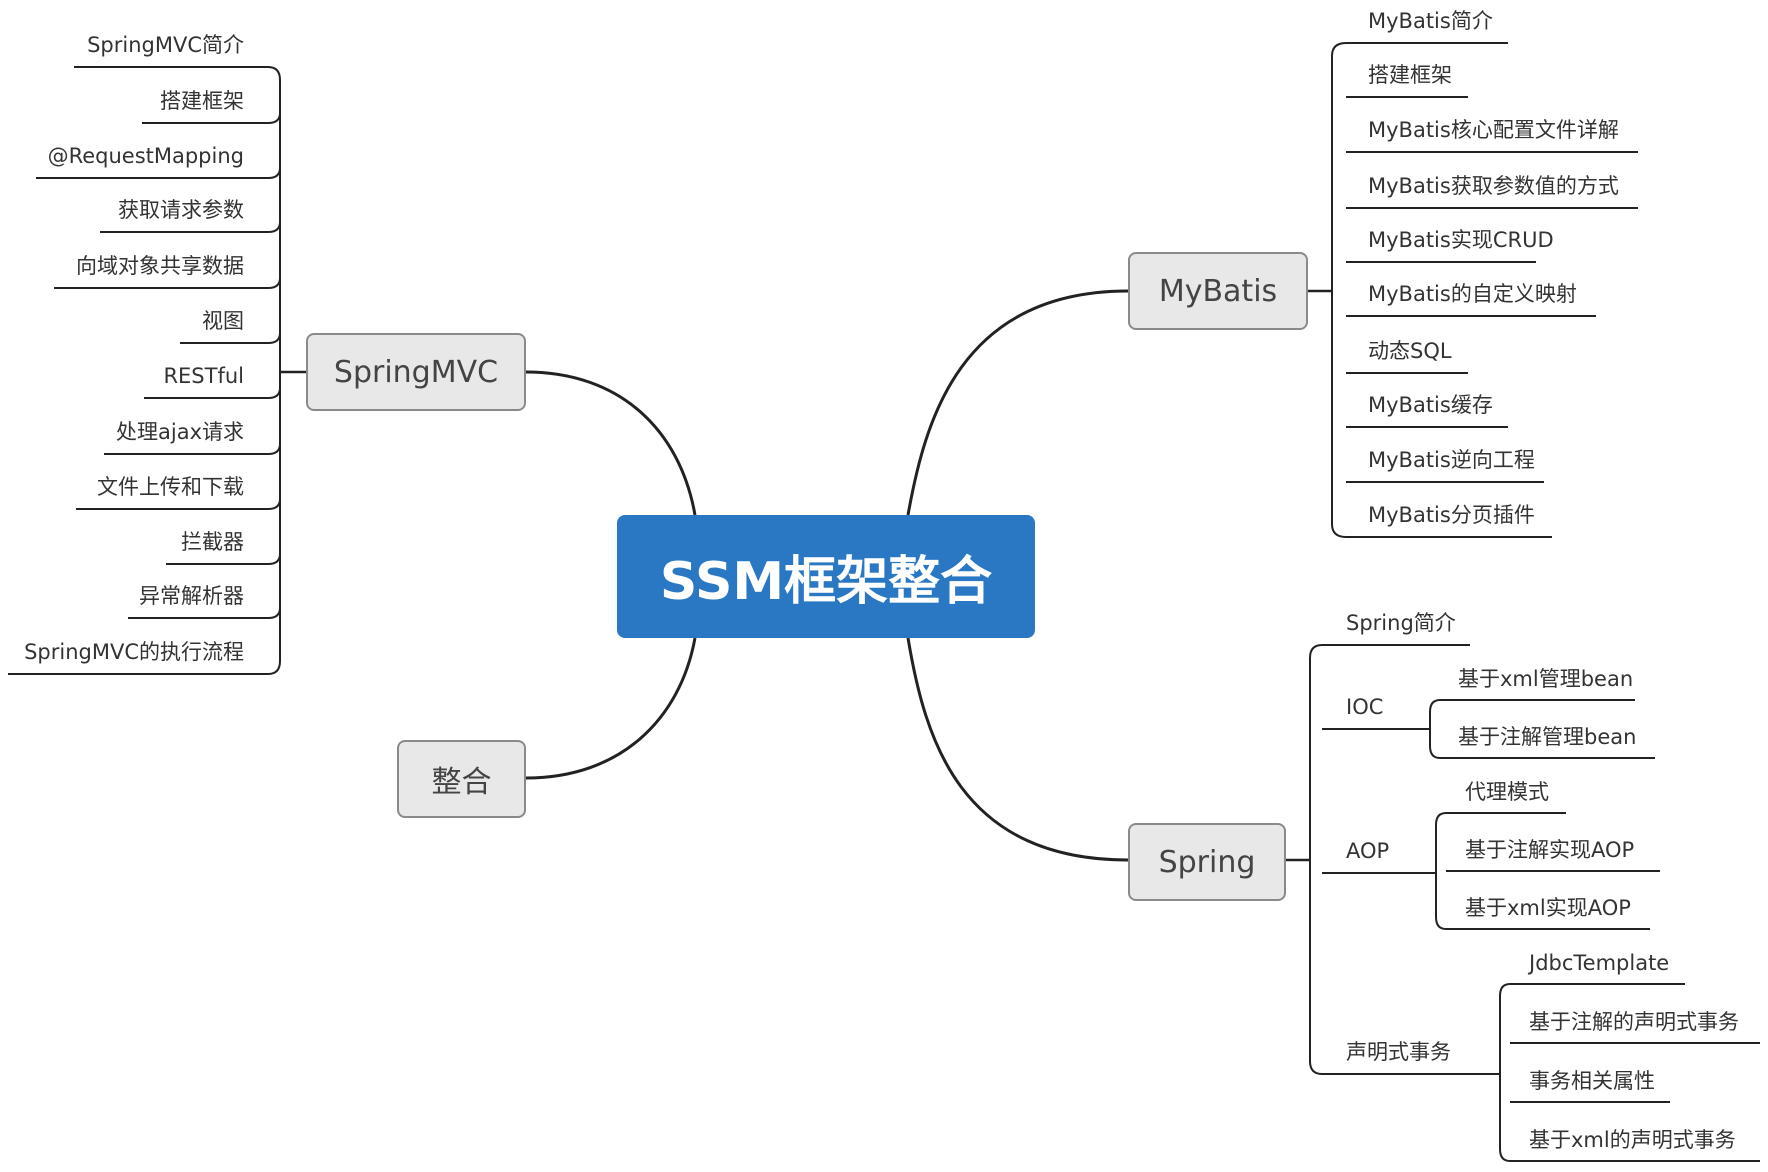 The image size is (1768, 1172). I want to click on branch-mybatis: MyBatis, so click(1218, 291).